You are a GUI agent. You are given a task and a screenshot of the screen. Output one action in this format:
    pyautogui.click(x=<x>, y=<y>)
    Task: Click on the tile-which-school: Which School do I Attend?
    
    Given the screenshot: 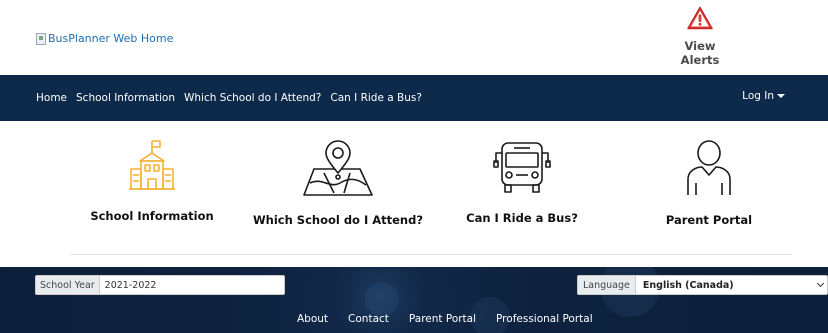 What is the action you would take?
    pyautogui.click(x=338, y=183)
    